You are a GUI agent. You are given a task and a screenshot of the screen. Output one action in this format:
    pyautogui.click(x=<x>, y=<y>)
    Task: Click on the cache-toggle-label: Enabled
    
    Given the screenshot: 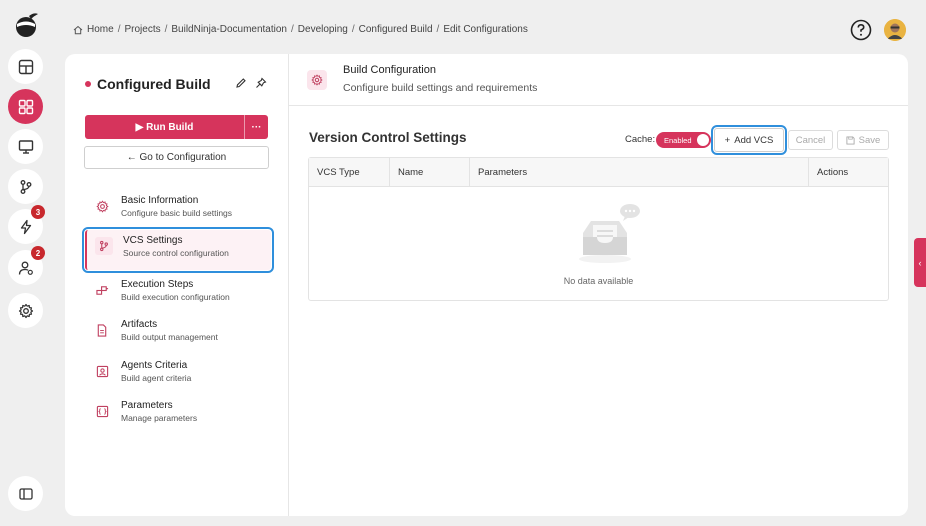 What is the action you would take?
    pyautogui.click(x=678, y=140)
    